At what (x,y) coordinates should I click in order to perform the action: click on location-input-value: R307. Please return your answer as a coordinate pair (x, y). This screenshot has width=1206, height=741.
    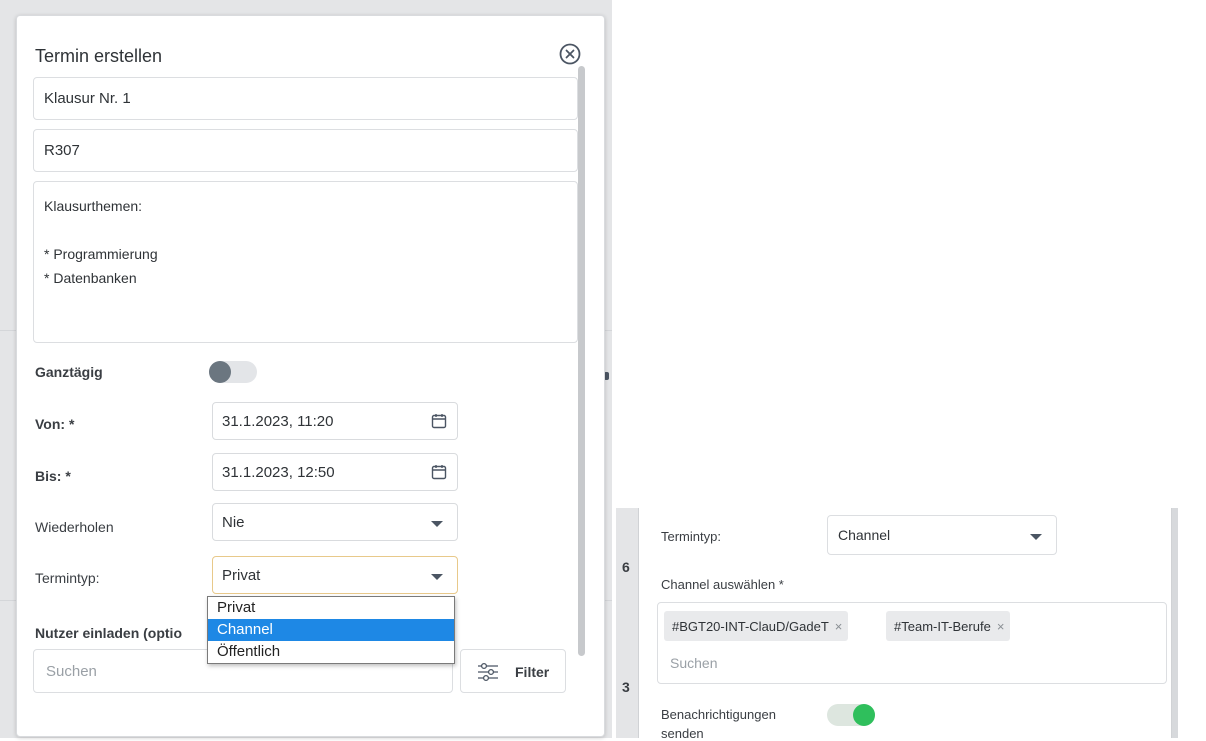
    Looking at the image, I should click on (62, 150).